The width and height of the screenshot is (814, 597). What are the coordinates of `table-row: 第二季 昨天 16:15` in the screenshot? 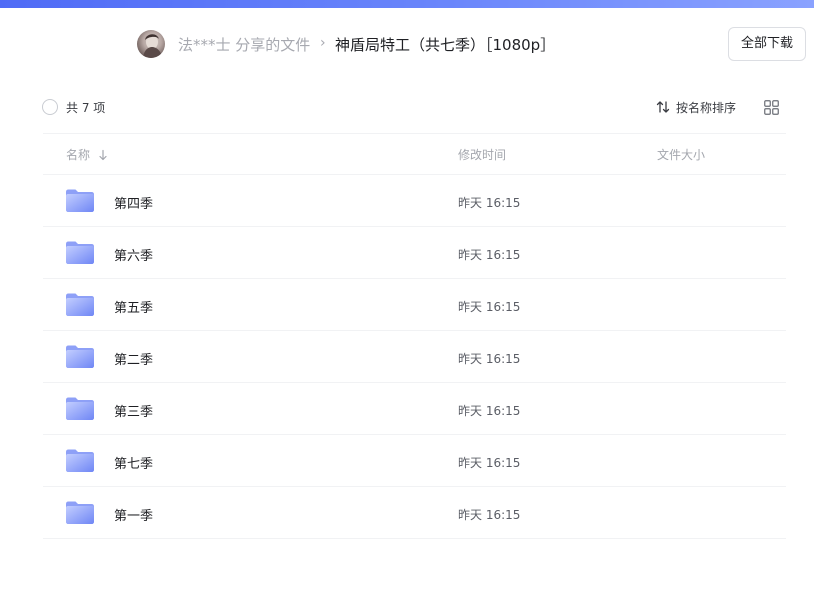 It's located at (414, 357).